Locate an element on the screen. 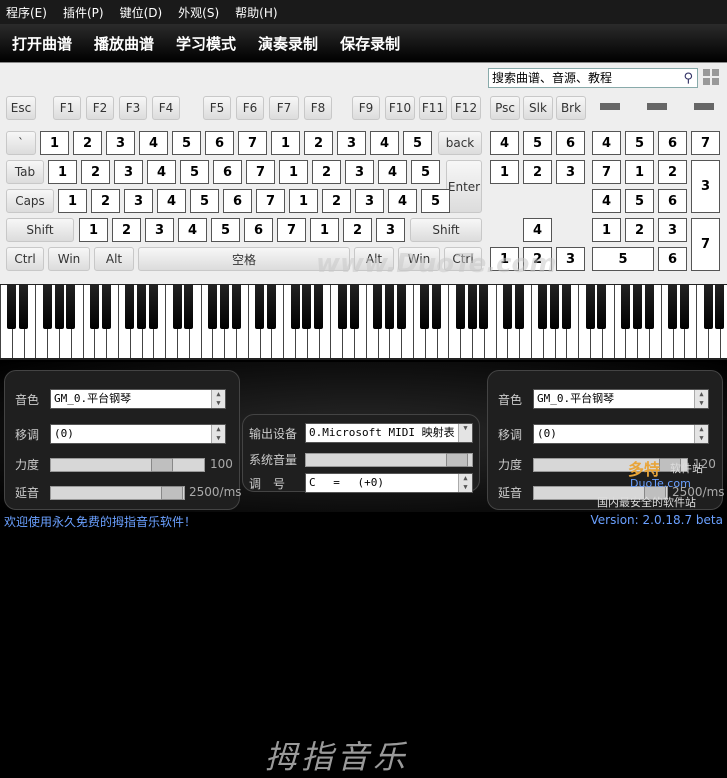 The height and width of the screenshot is (778, 727). key-esc: Esc is located at coordinates (21, 108).